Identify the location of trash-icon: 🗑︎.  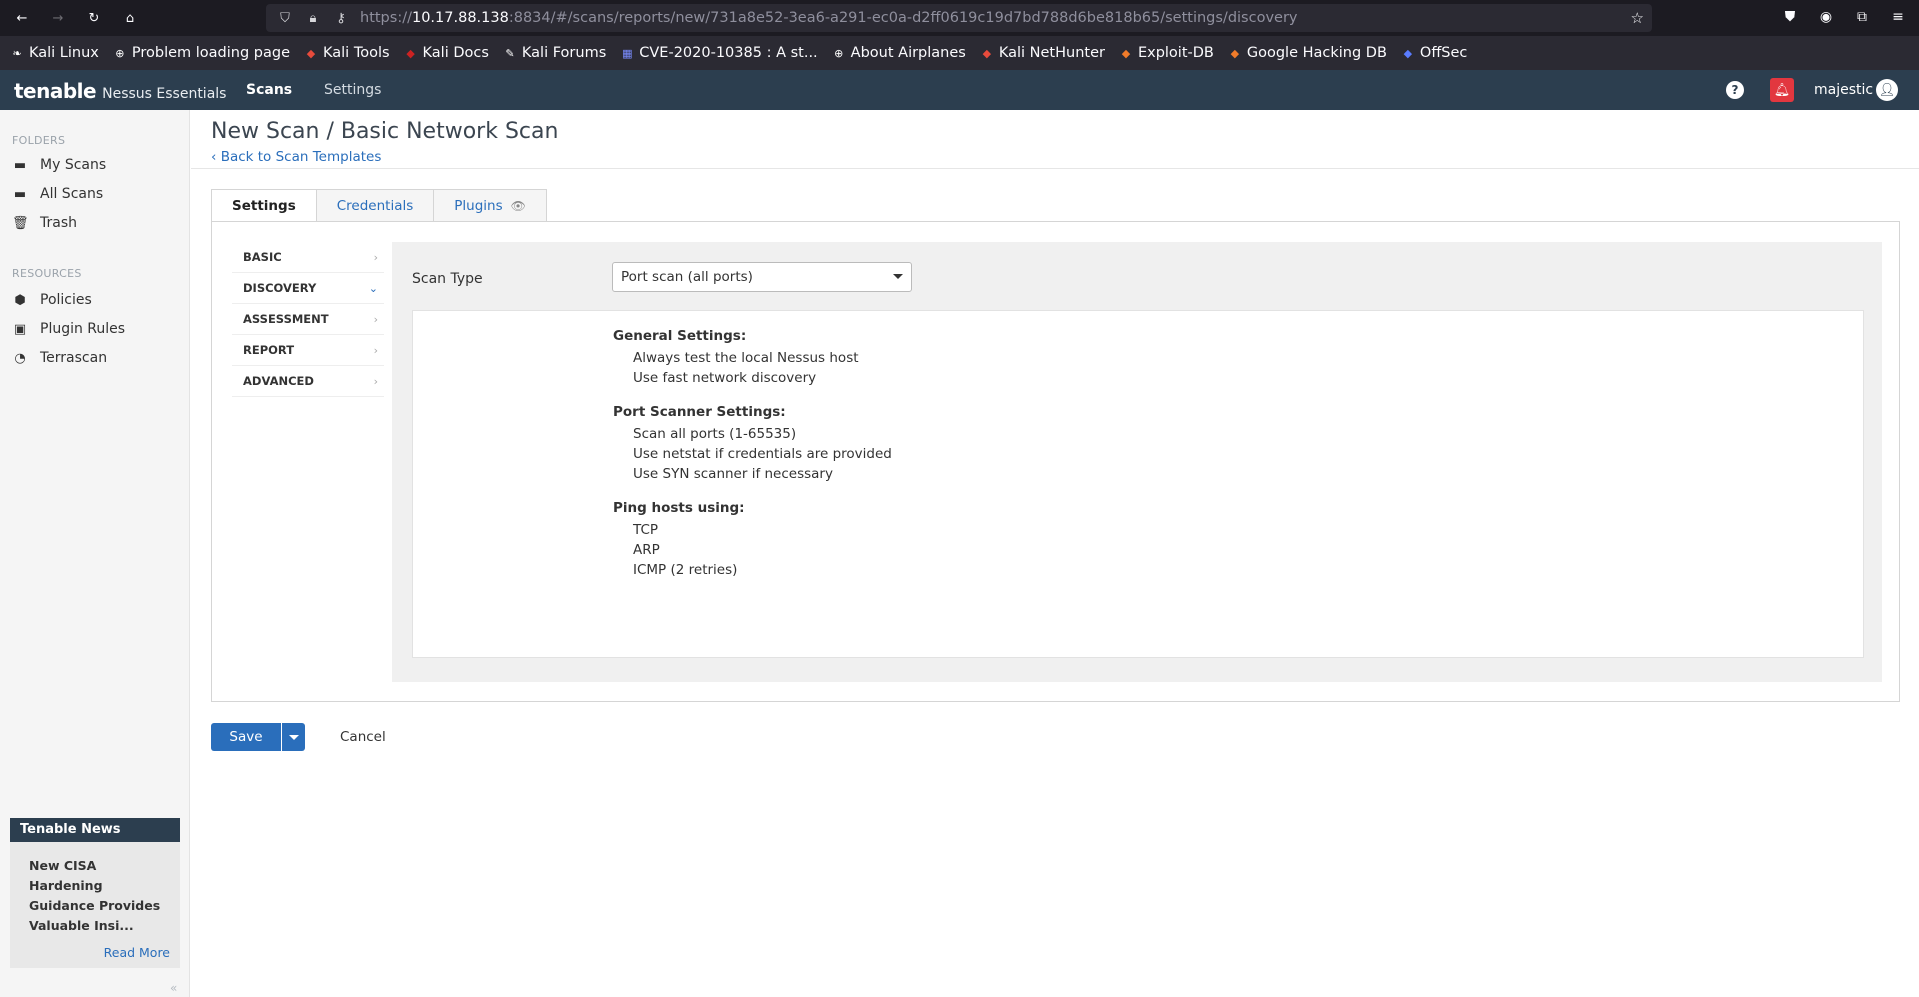
(20, 223).